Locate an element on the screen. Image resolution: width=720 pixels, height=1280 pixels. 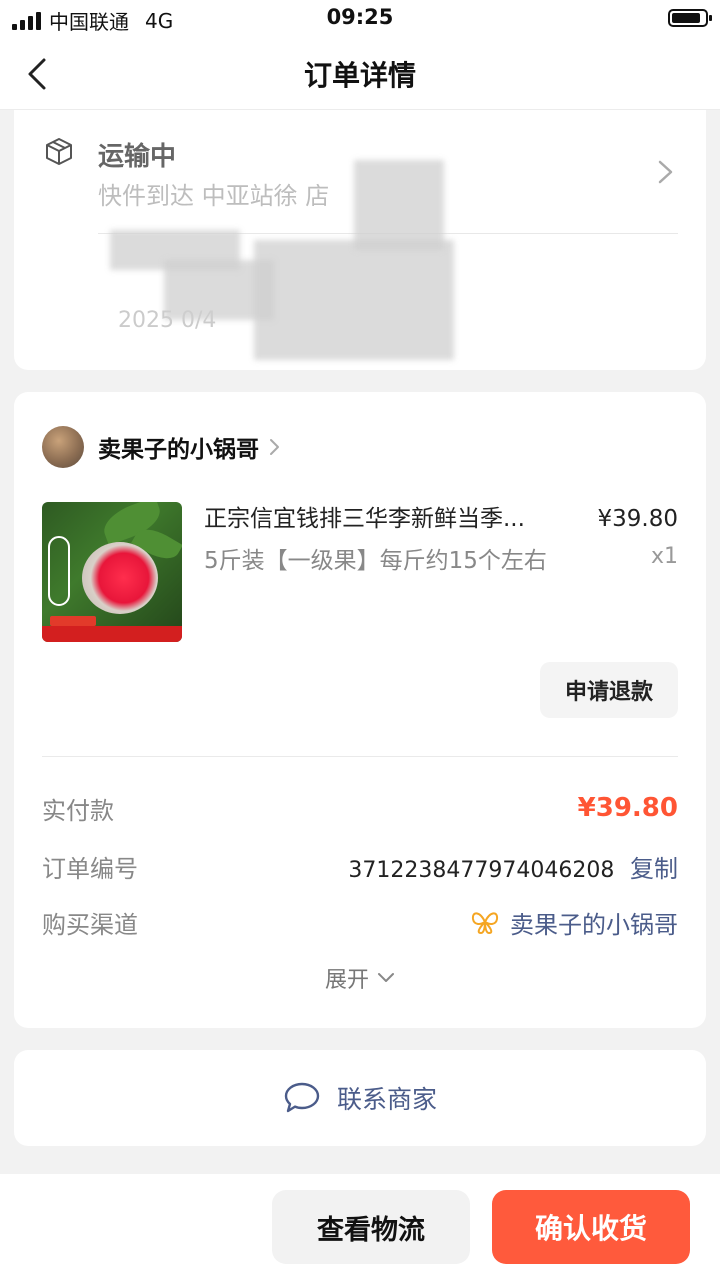
sf-badge is located at coordinates (59, 571).